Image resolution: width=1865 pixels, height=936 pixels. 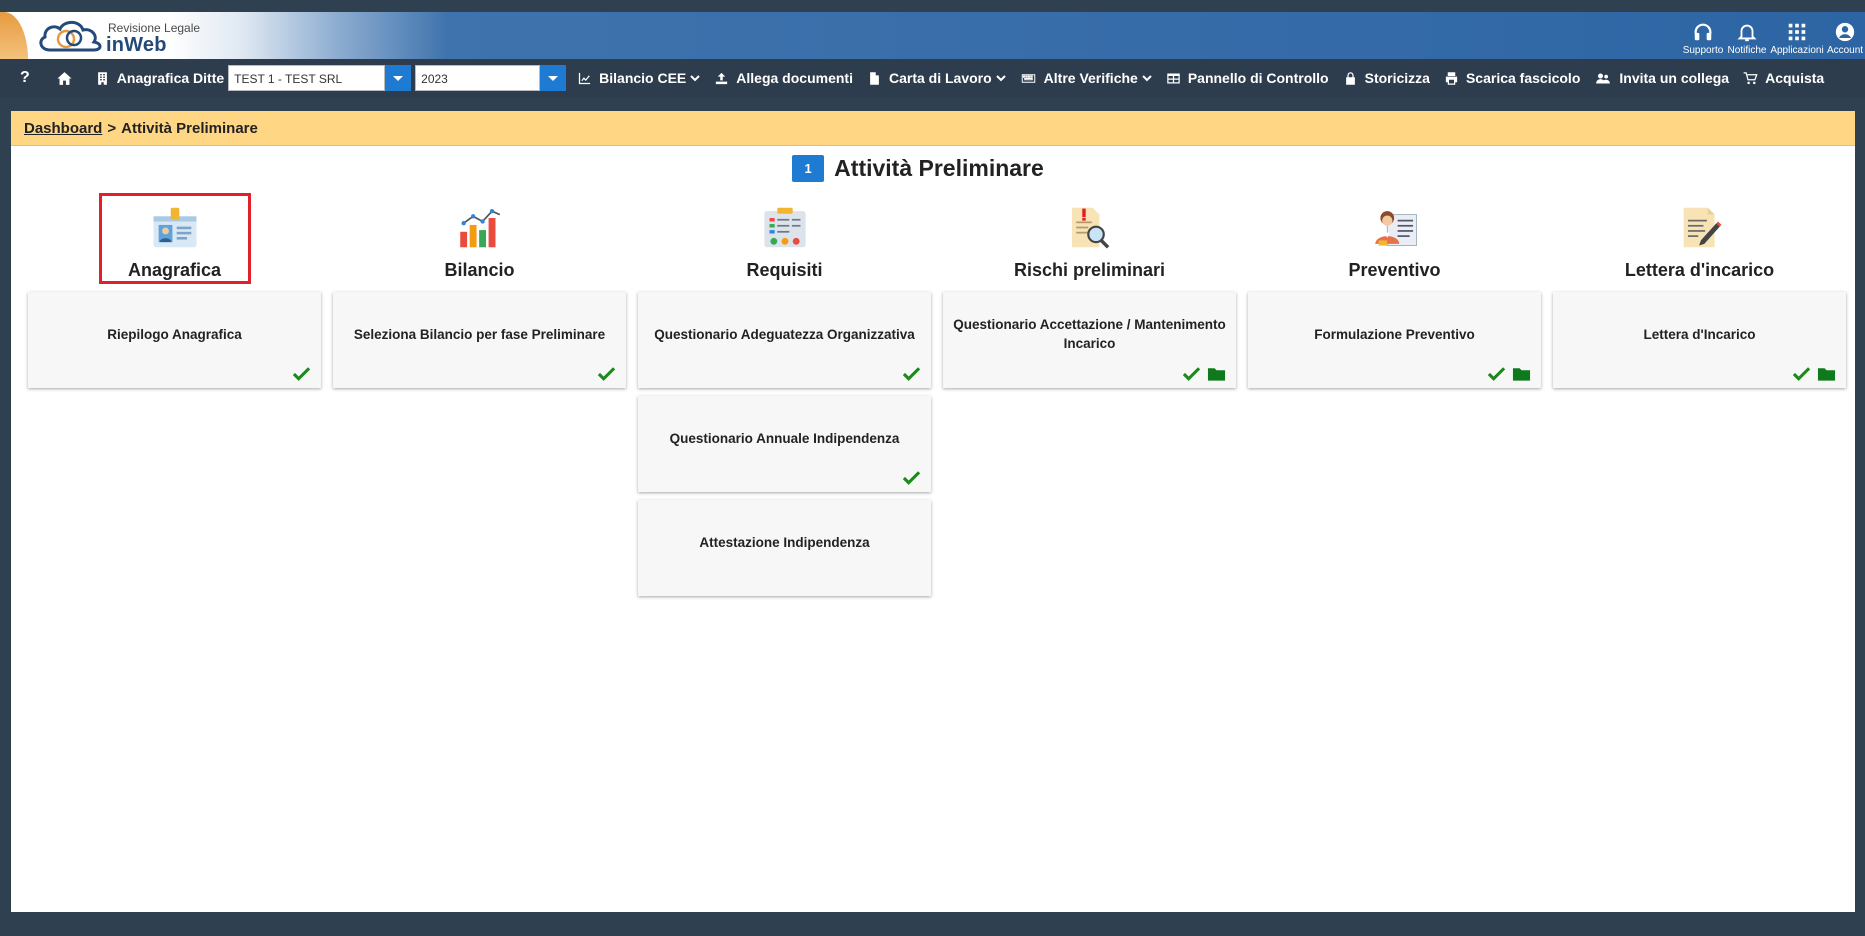 What do you see at coordinates (1795, 78) in the screenshot?
I see `acquista-label: Acquista` at bounding box center [1795, 78].